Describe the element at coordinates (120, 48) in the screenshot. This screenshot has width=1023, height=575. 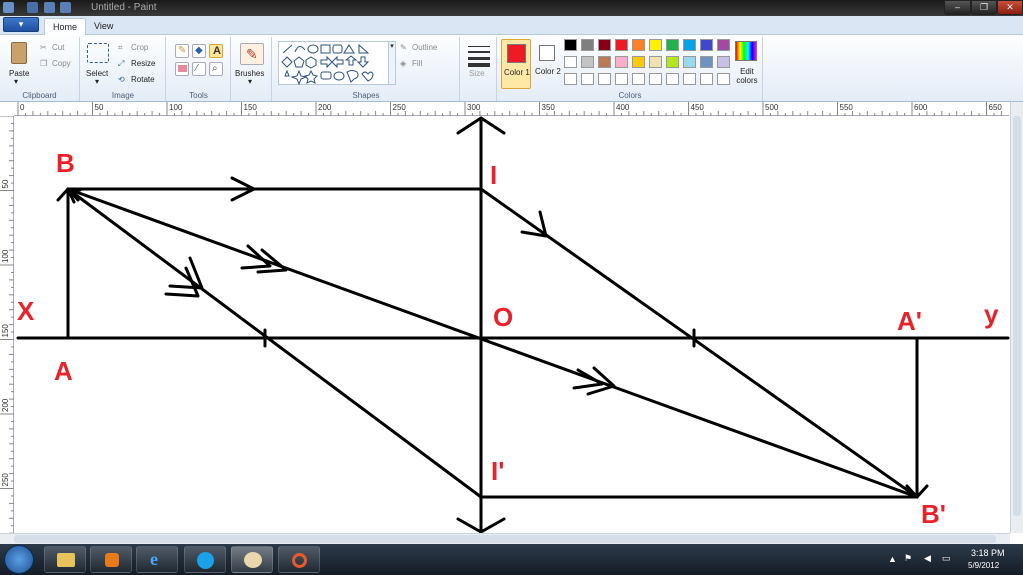
I see `crop-icon: ⌗` at that location.